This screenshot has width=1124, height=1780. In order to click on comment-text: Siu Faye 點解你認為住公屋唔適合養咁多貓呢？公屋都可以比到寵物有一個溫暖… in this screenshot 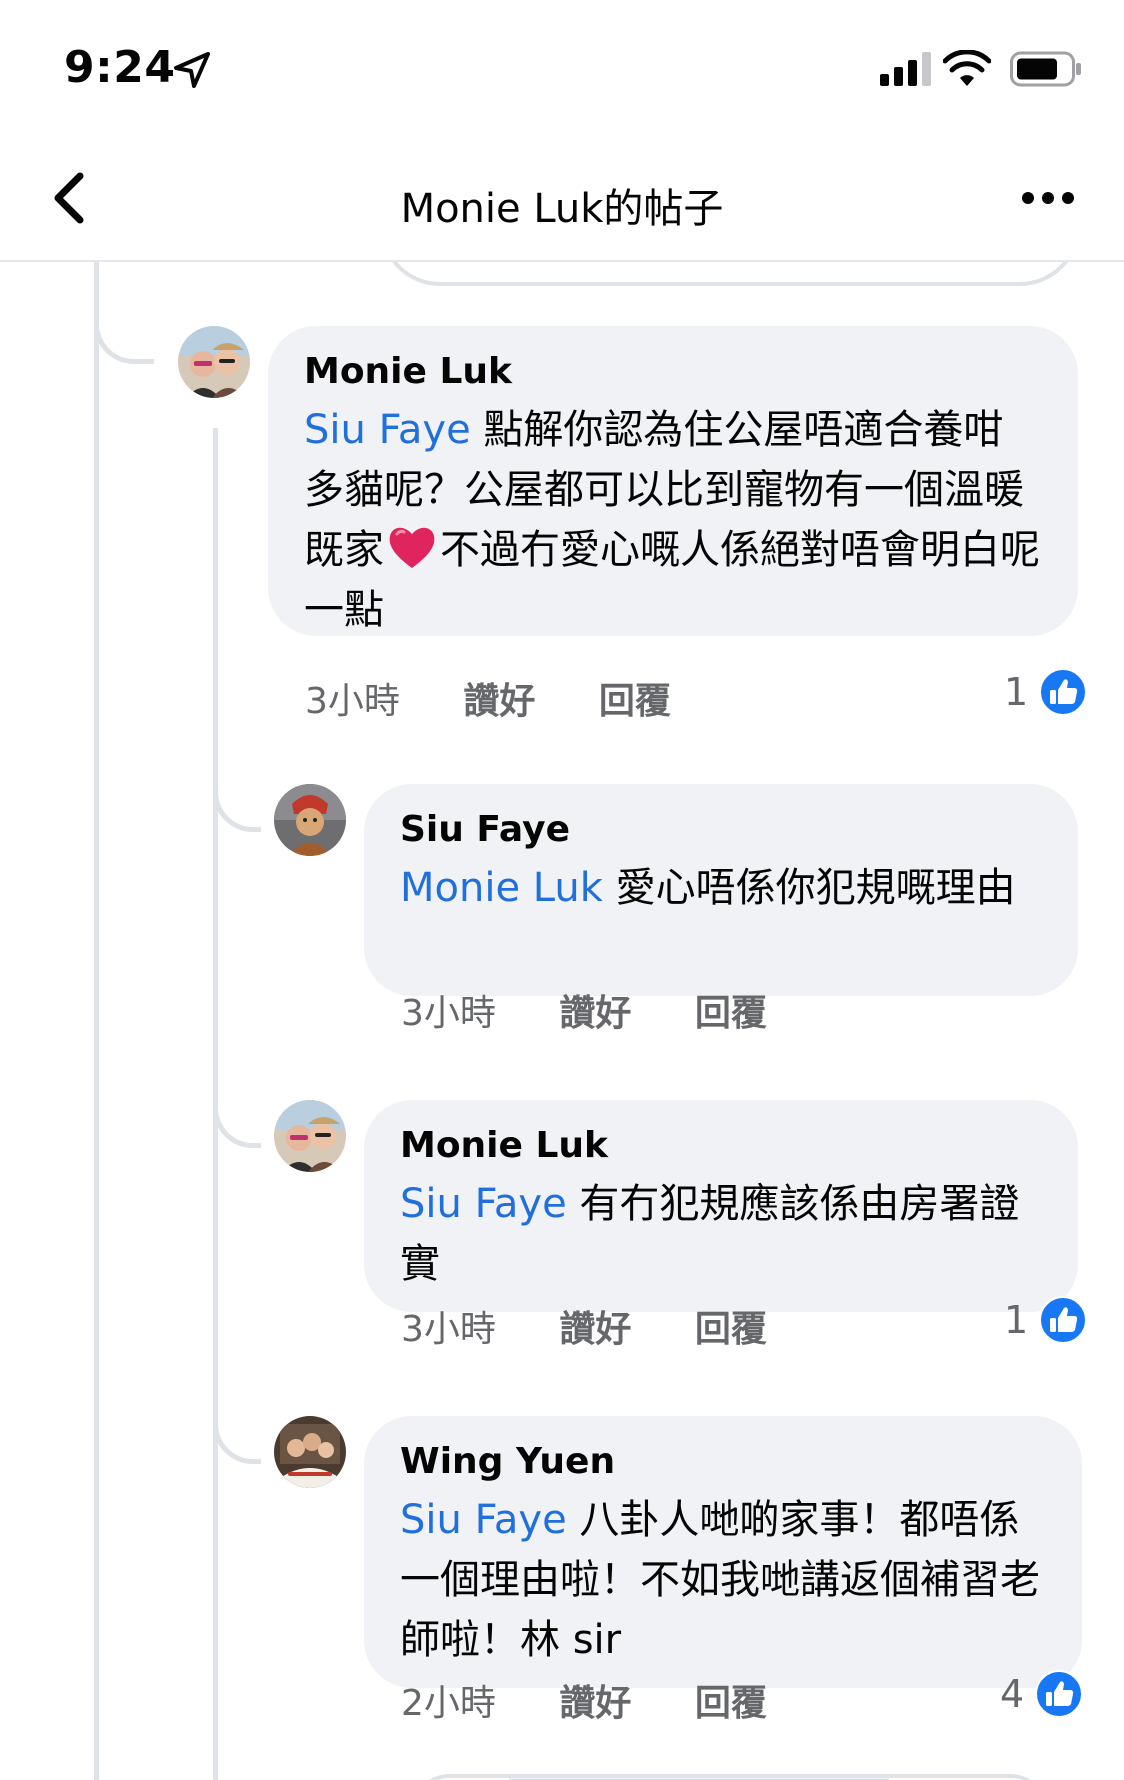, I will do `click(673, 520)`.